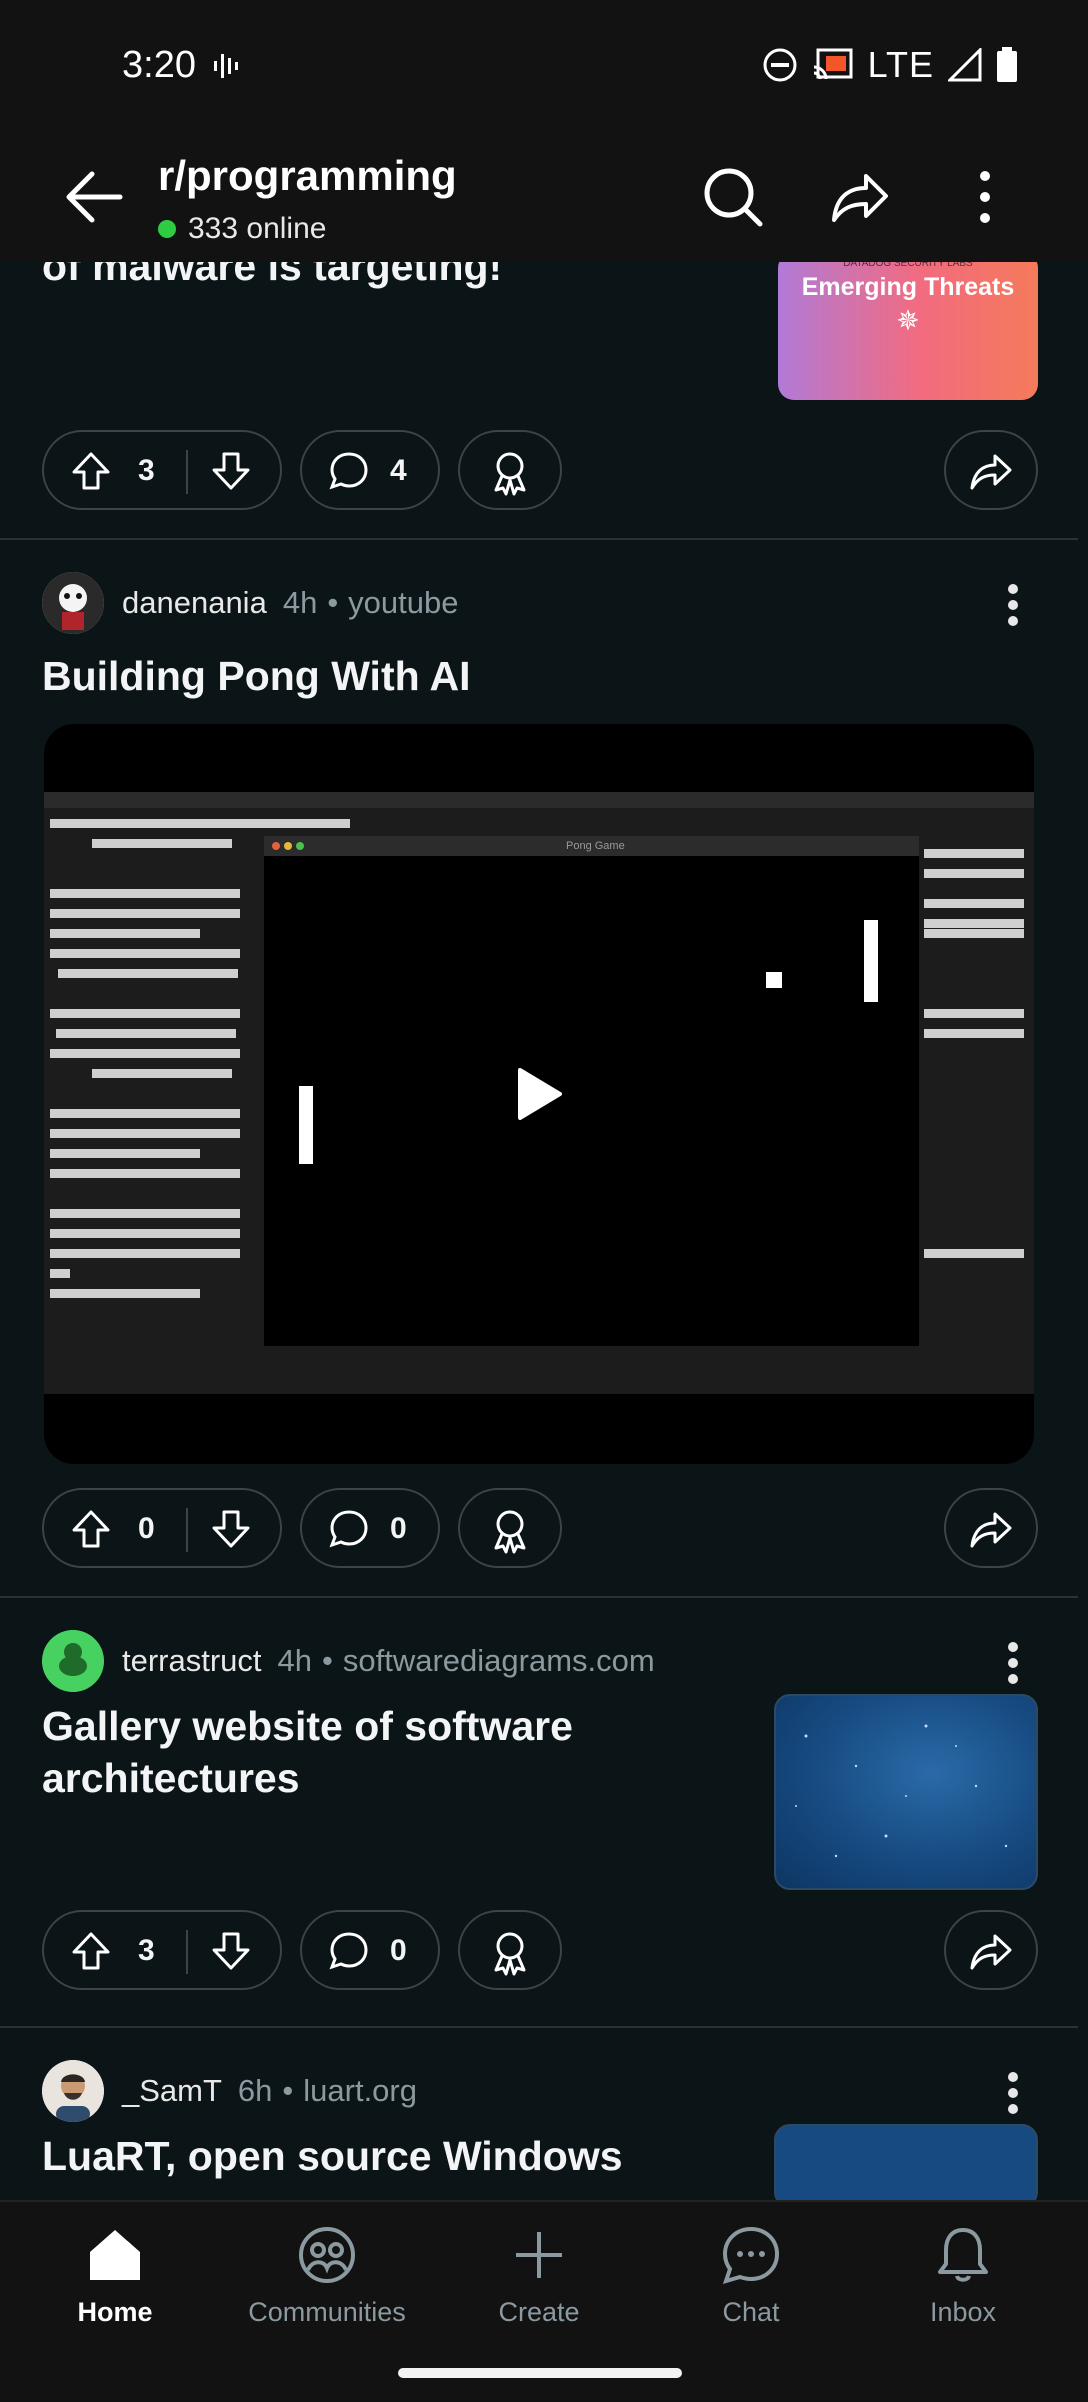 Image resolution: width=1088 pixels, height=2402 pixels. What do you see at coordinates (908, 287) in the screenshot?
I see `thumbnail-title: Emerging Threats` at bounding box center [908, 287].